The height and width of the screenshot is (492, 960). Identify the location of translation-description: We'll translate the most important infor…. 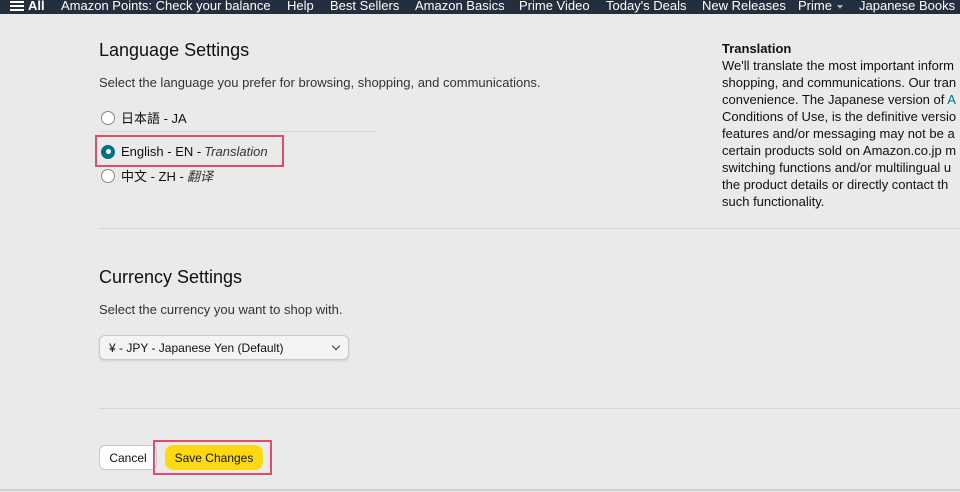
(841, 133).